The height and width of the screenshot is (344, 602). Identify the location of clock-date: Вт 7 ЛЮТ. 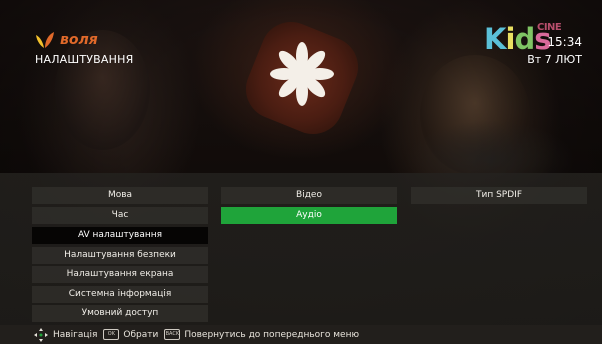
(554, 59).